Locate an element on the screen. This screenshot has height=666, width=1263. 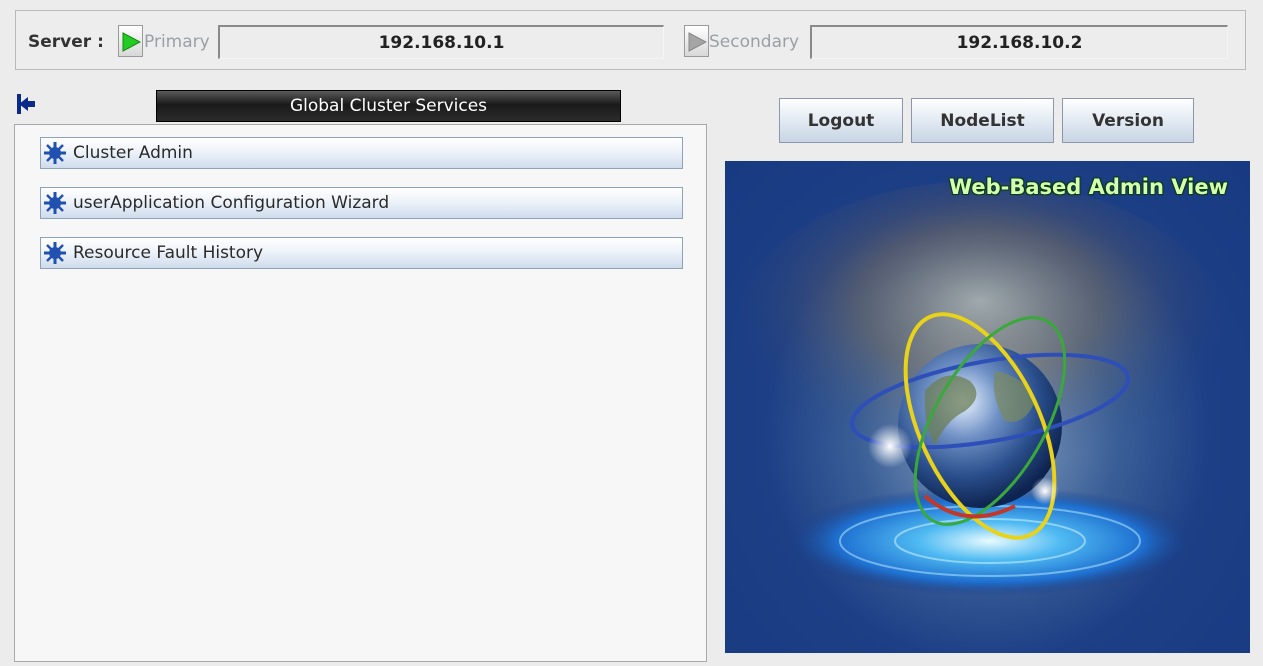
back-button is located at coordinates (26, 104).